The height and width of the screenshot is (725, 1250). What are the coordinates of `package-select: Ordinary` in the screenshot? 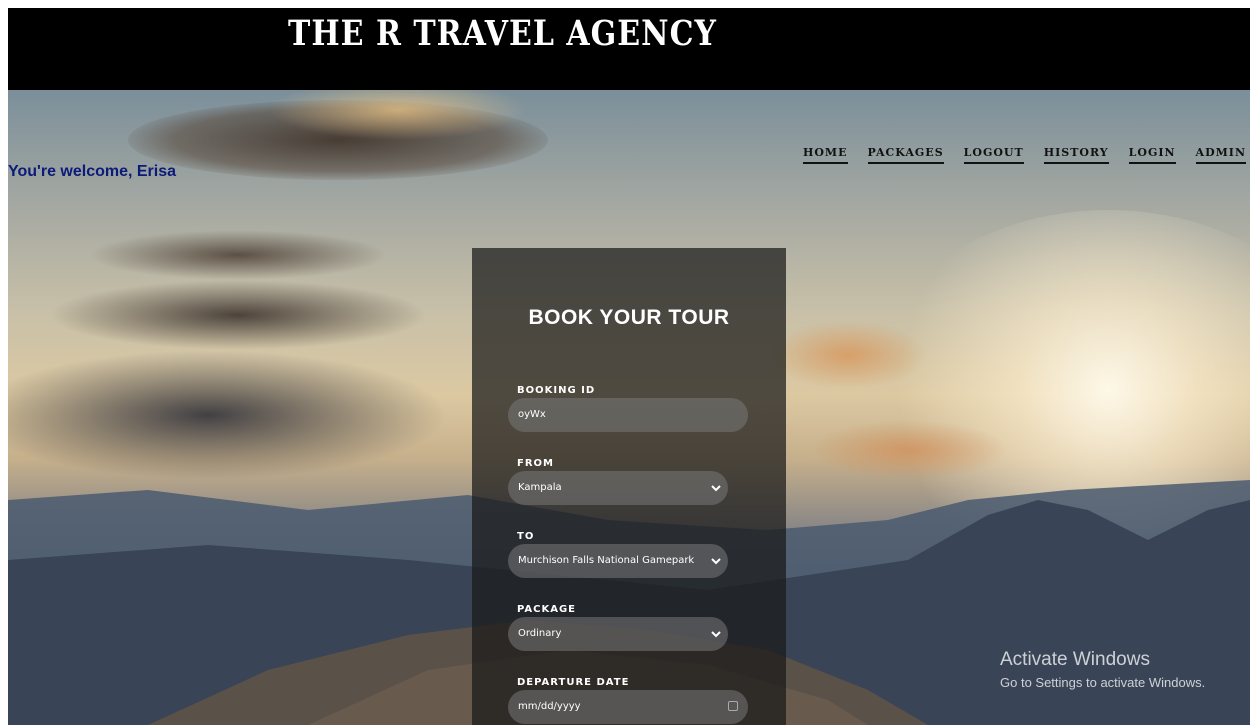 It's located at (618, 634).